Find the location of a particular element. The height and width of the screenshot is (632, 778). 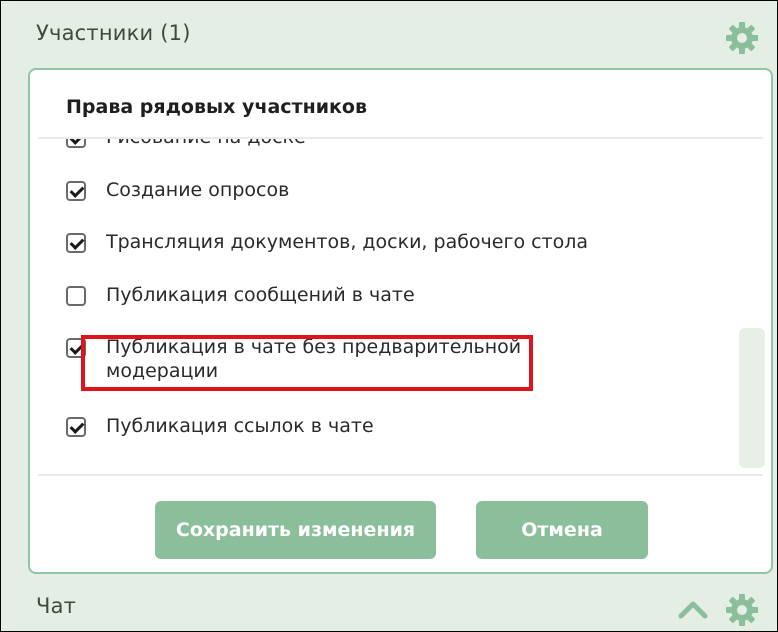

participants-header: Участники (1) is located at coordinates (389, 33).